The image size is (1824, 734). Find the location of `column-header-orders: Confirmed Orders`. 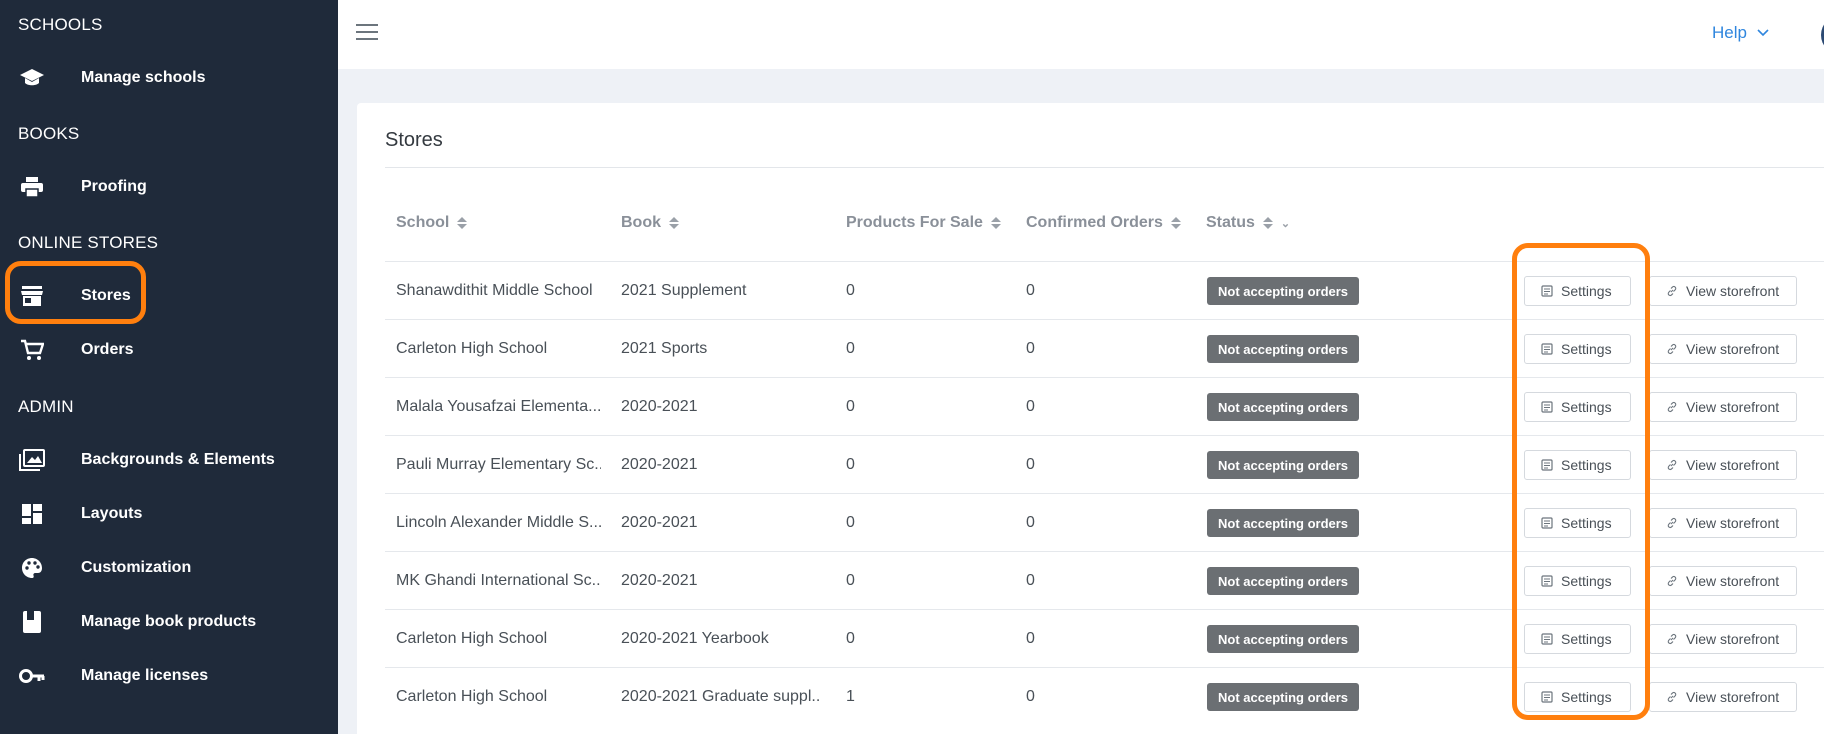

column-header-orders: Confirmed Orders is located at coordinates (1103, 223).